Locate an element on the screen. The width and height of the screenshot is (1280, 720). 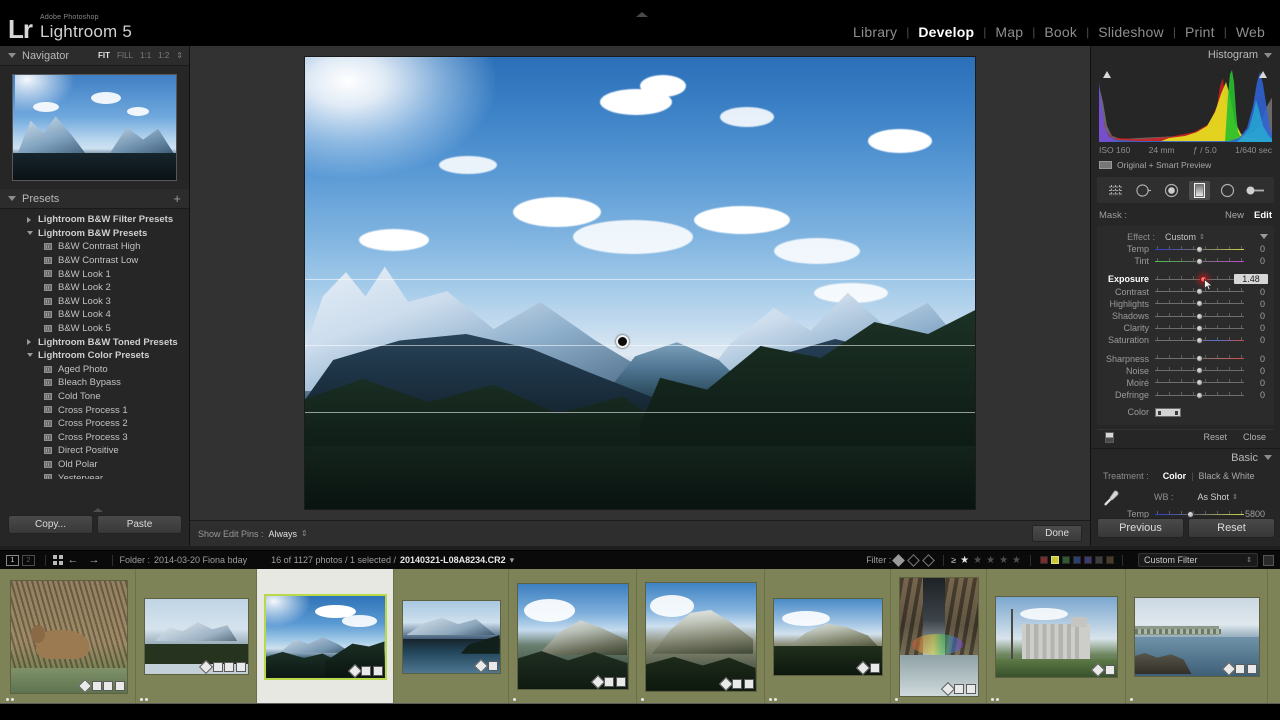
preset-item: B&W Look 5 is located at coordinates (94, 329).